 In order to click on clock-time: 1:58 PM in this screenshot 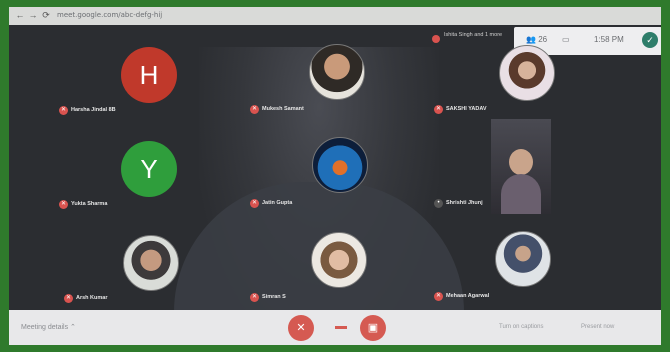, I will do `click(609, 39)`.